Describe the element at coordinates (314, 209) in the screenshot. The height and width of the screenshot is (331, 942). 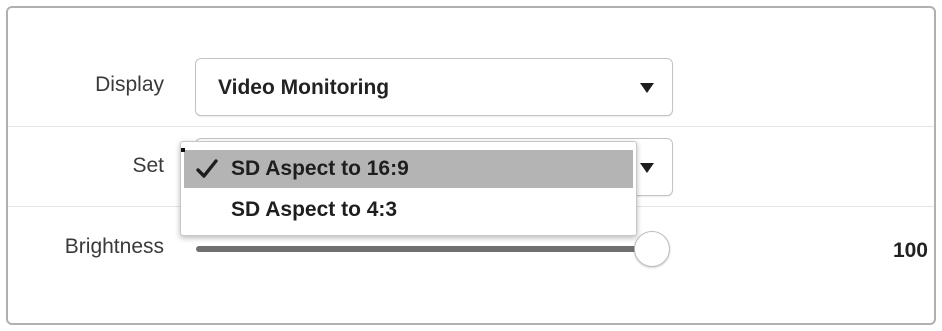
I see `menu-item-label: SD Aspect to 4:3` at that location.